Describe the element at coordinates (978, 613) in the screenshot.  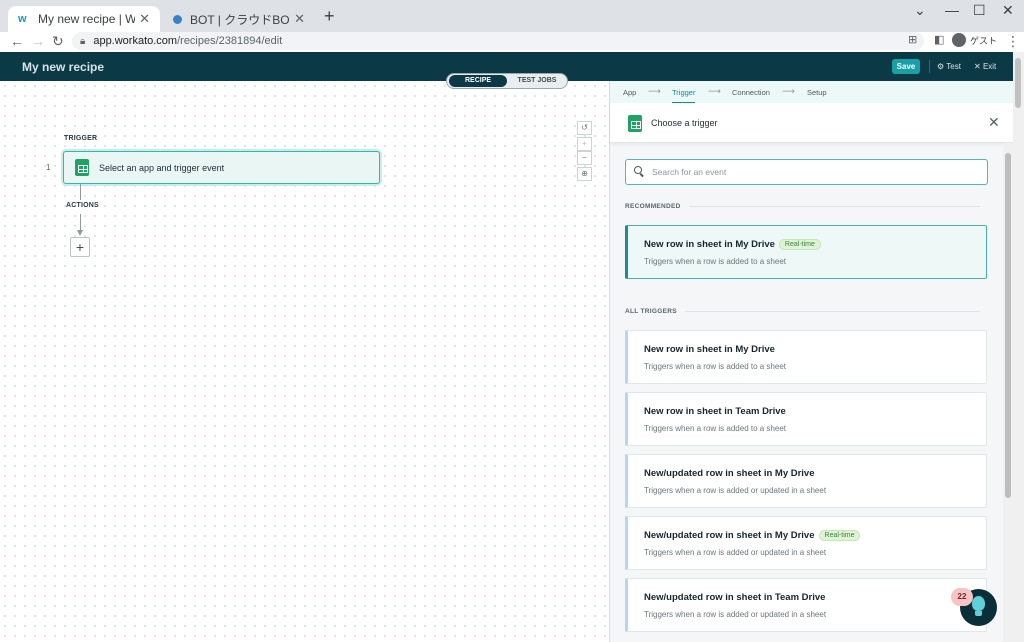
I see `lightbulb-base` at that location.